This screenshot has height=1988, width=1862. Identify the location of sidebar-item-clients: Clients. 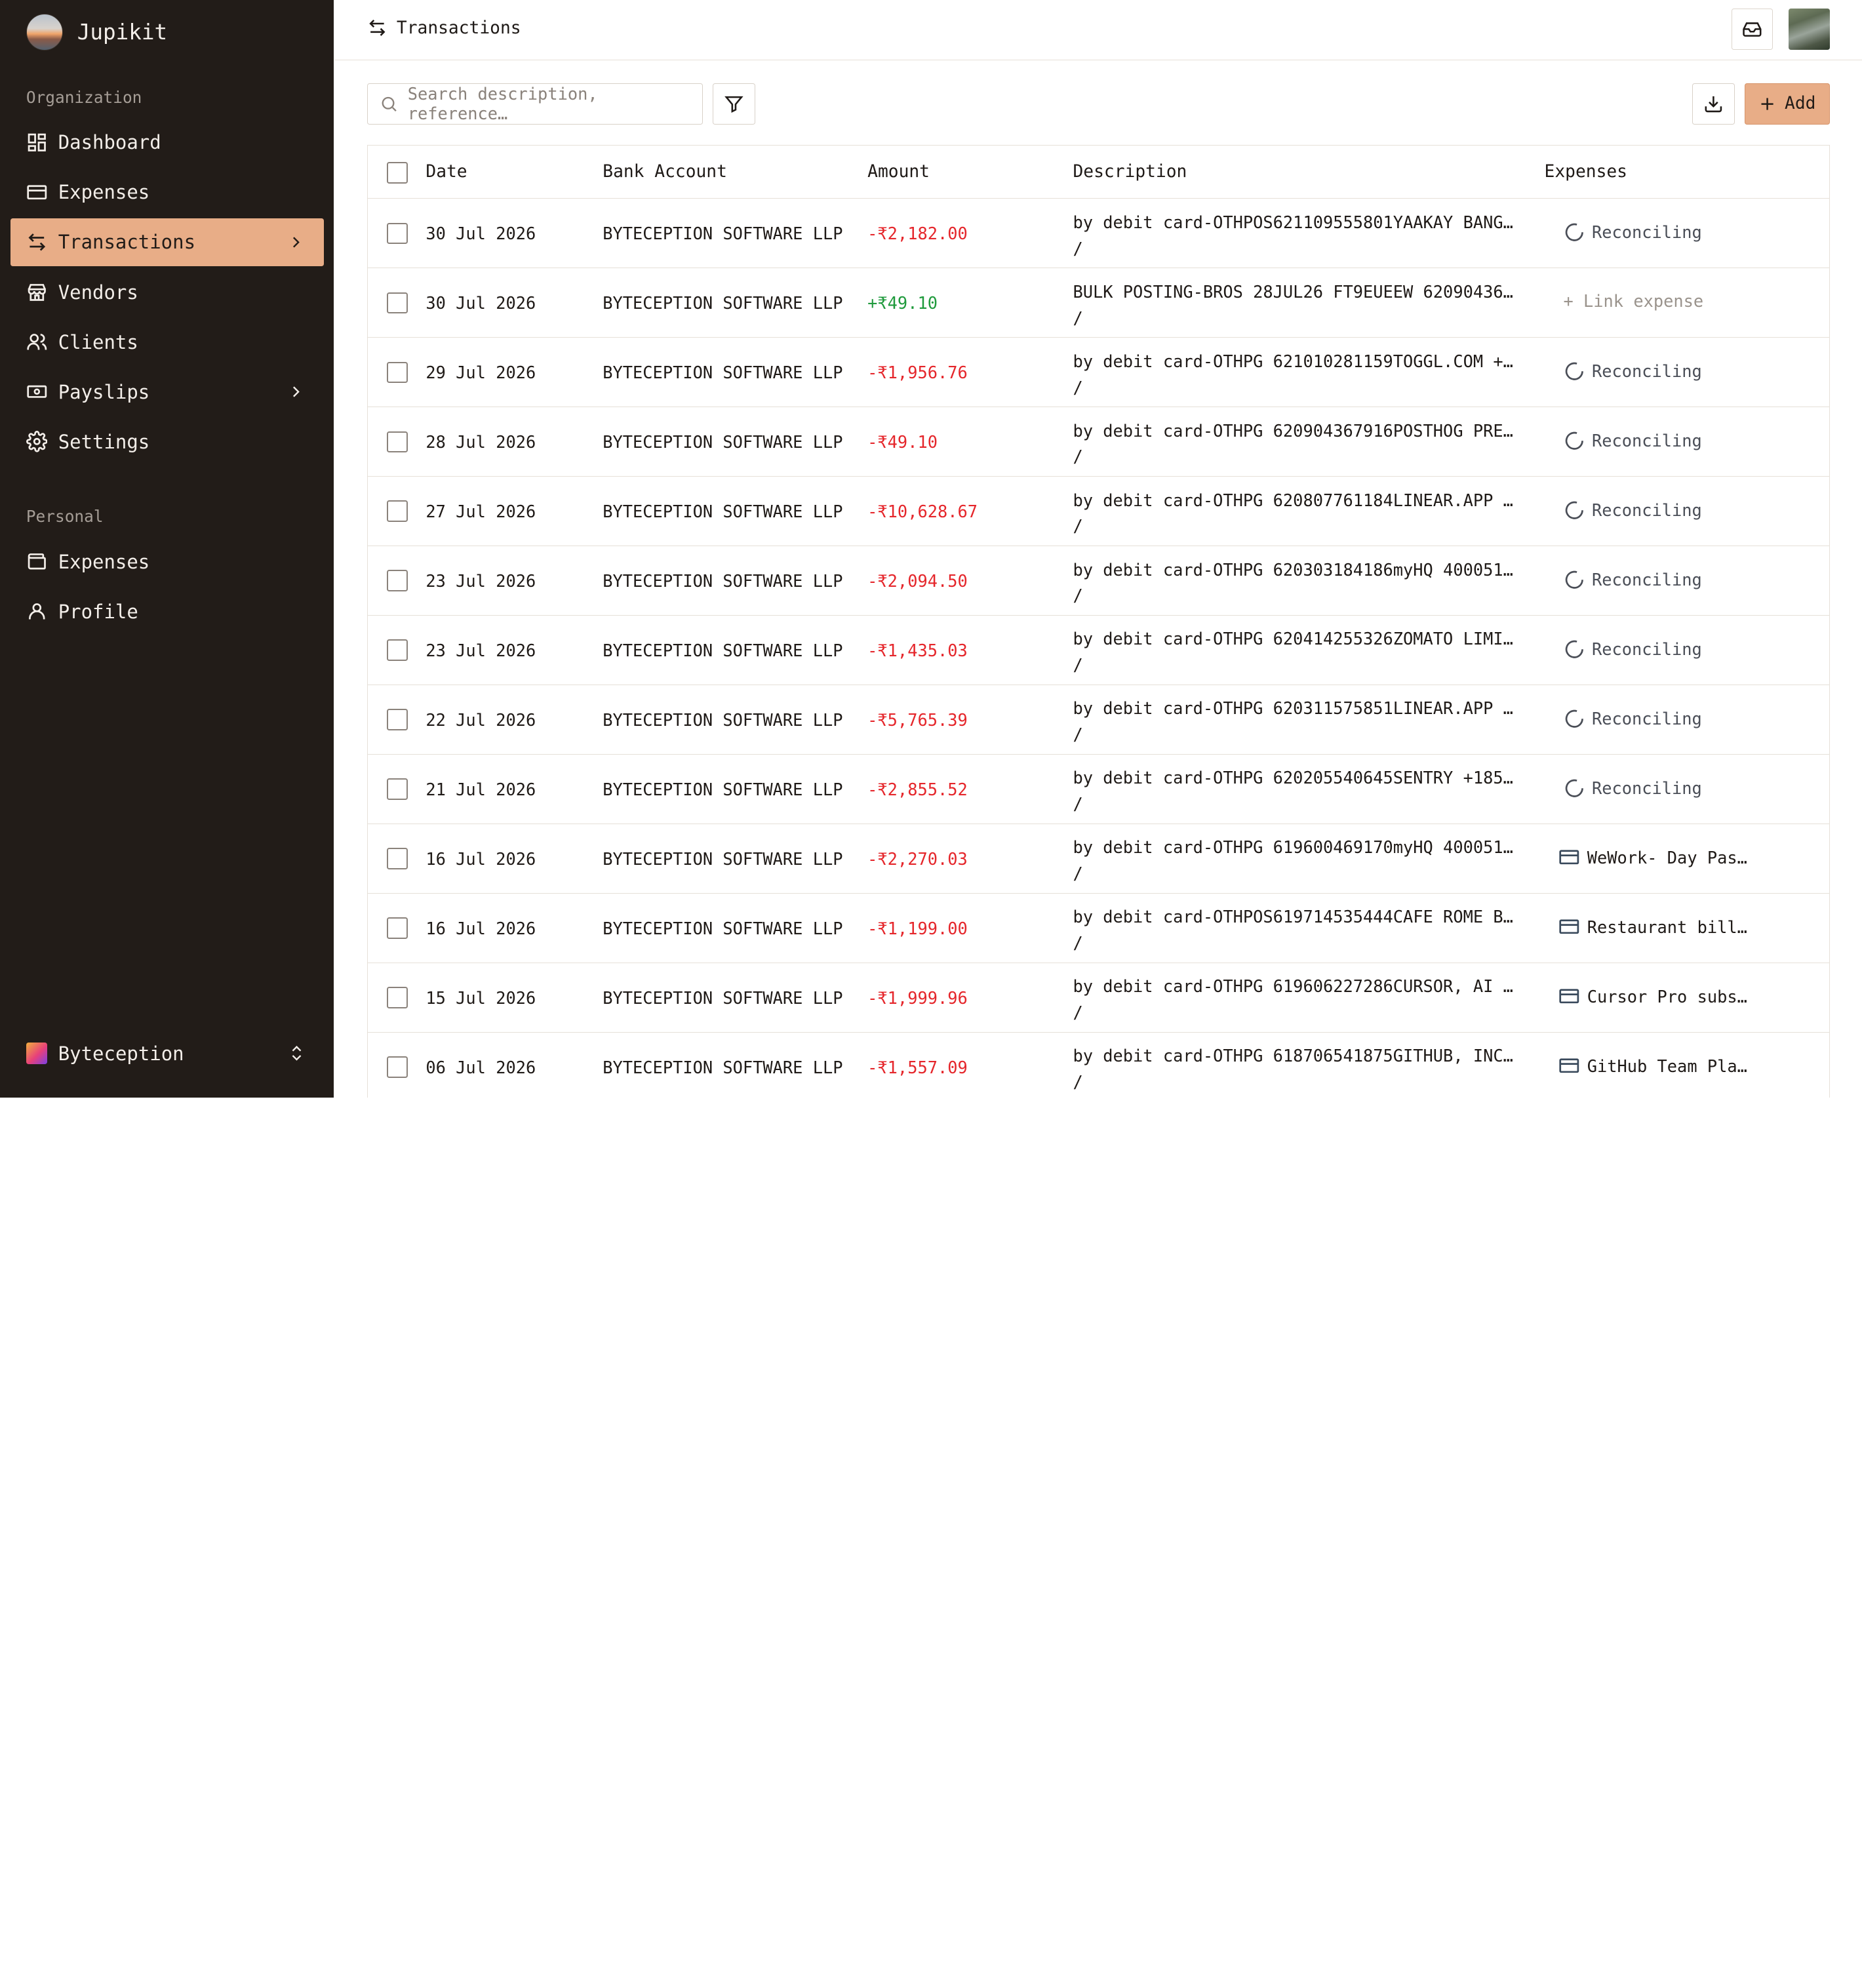
(167, 341).